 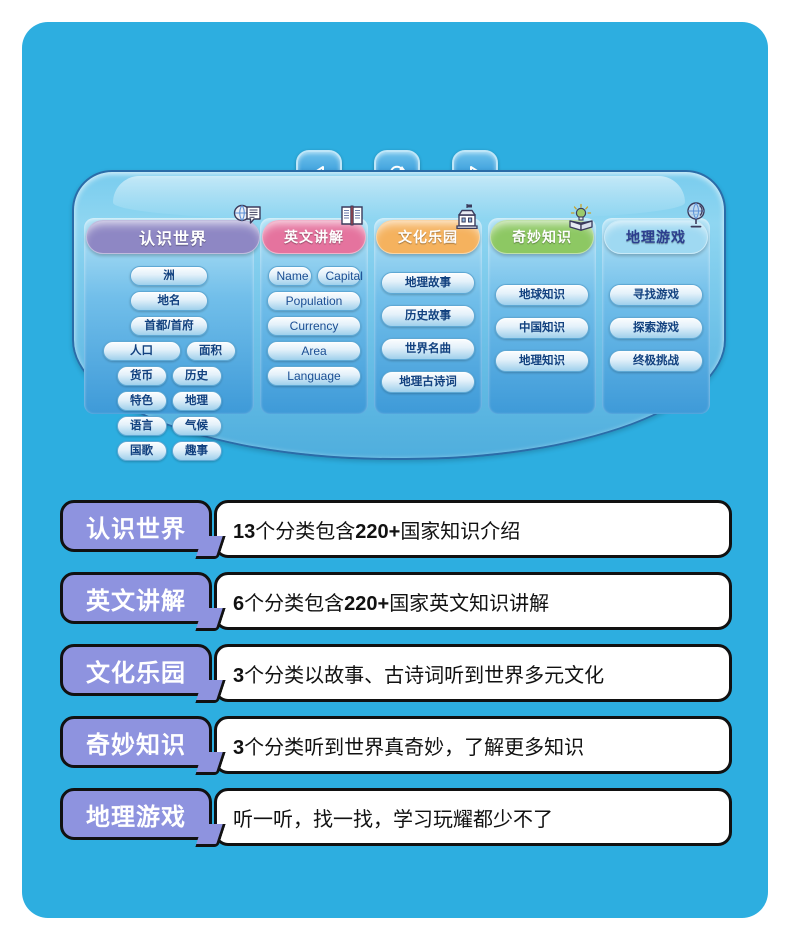 I want to click on description-box: 3个分类以故事、古诗词听到世界多元文化, so click(x=473, y=673).